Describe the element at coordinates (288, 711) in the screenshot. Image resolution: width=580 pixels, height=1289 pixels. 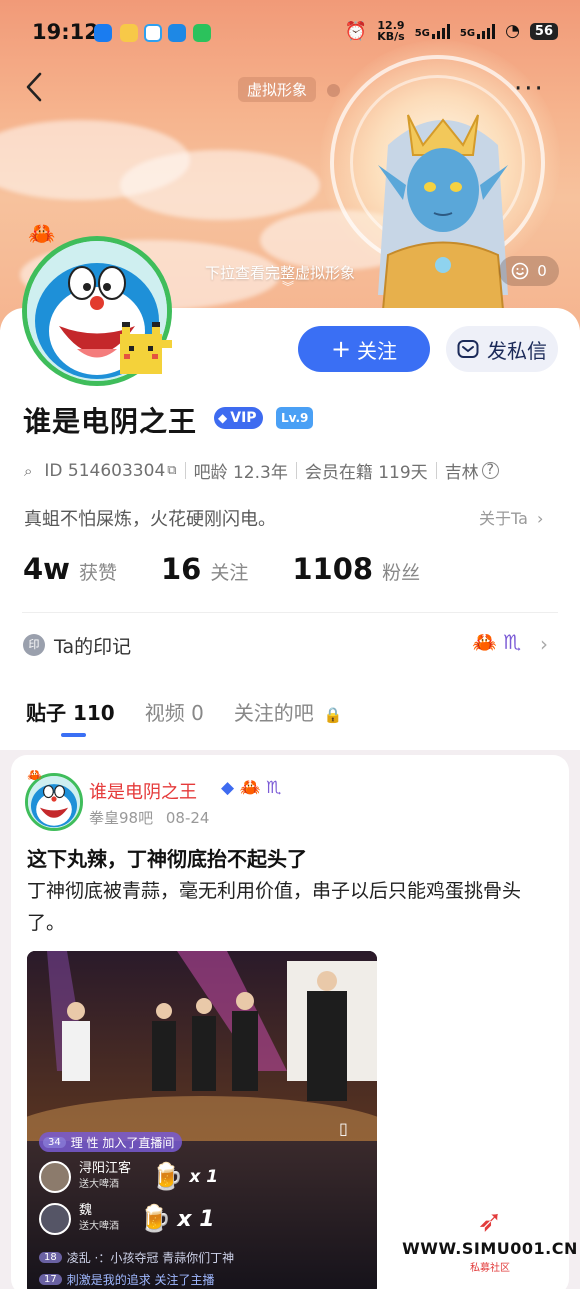
I see `tab-followed-bars: 关注的吧 🔒` at that location.